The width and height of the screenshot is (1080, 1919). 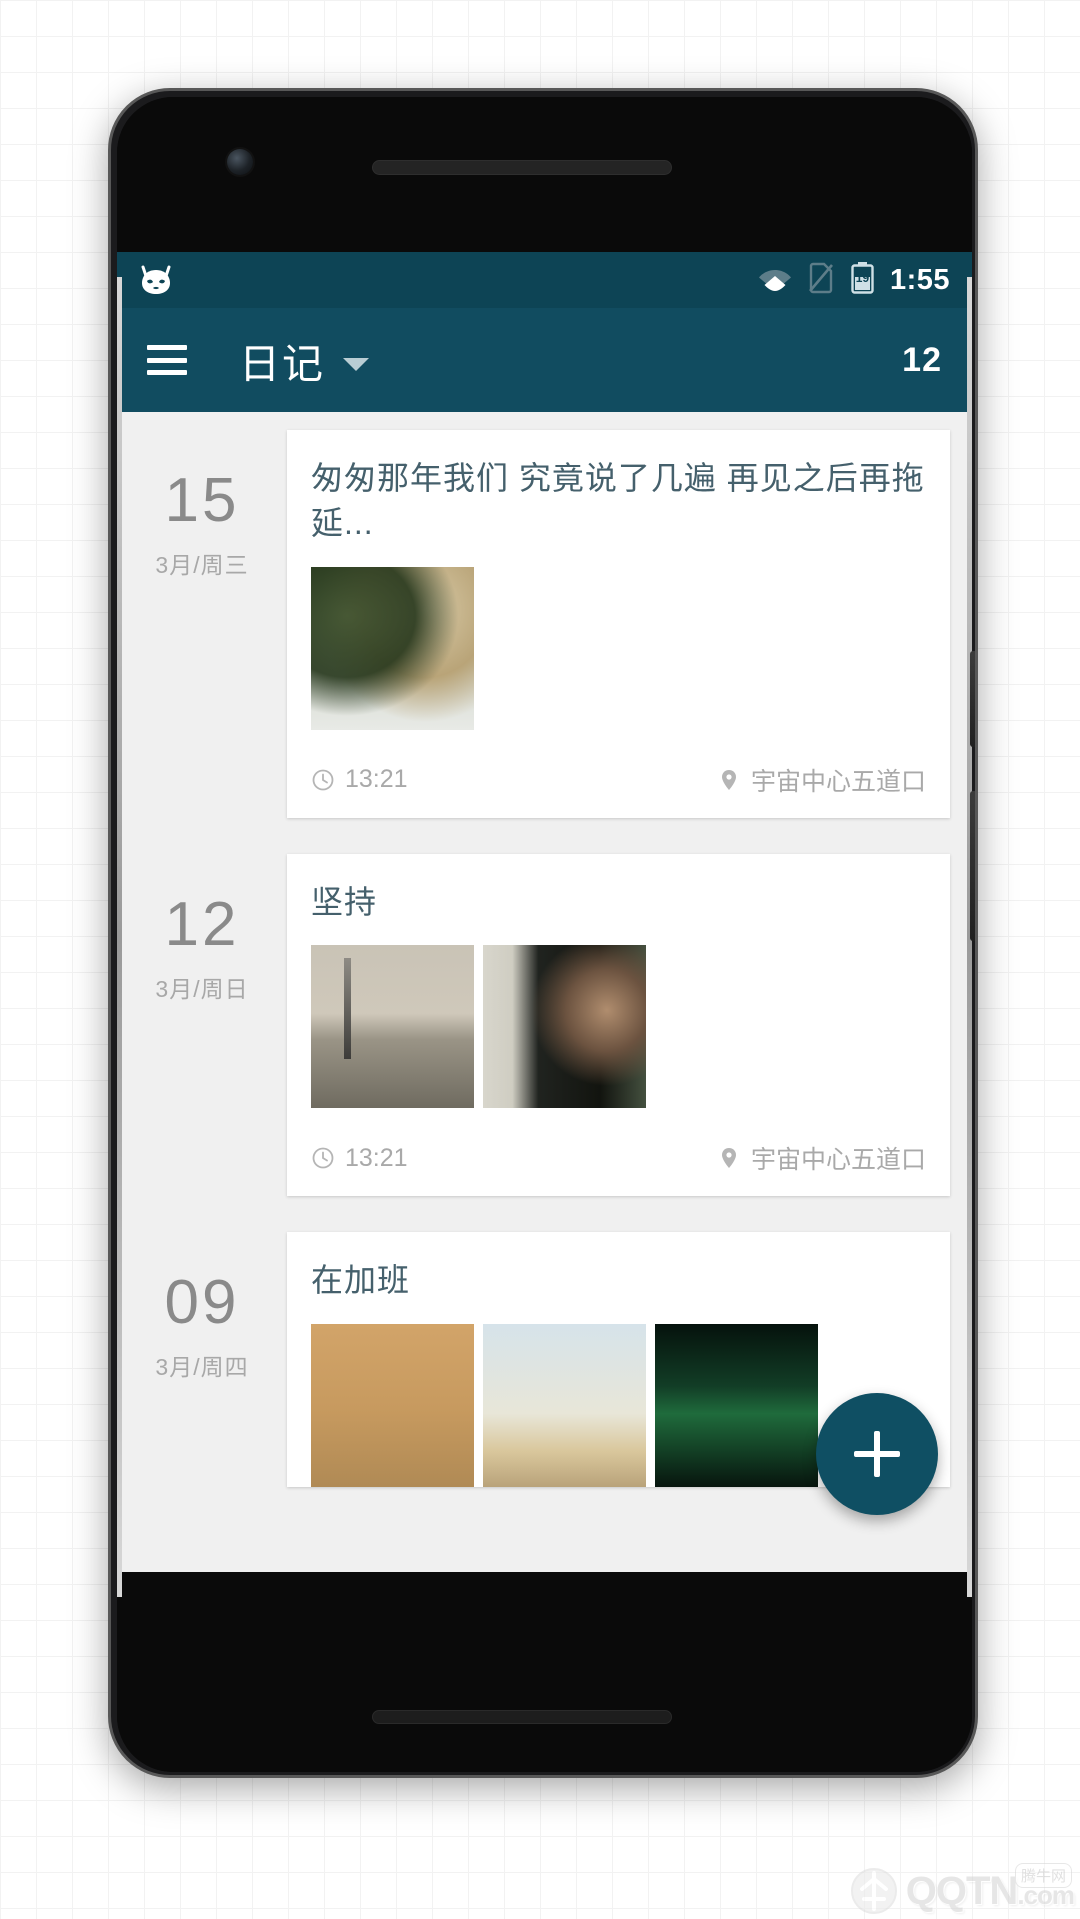 I want to click on plus-icon, so click(x=877, y=1454).